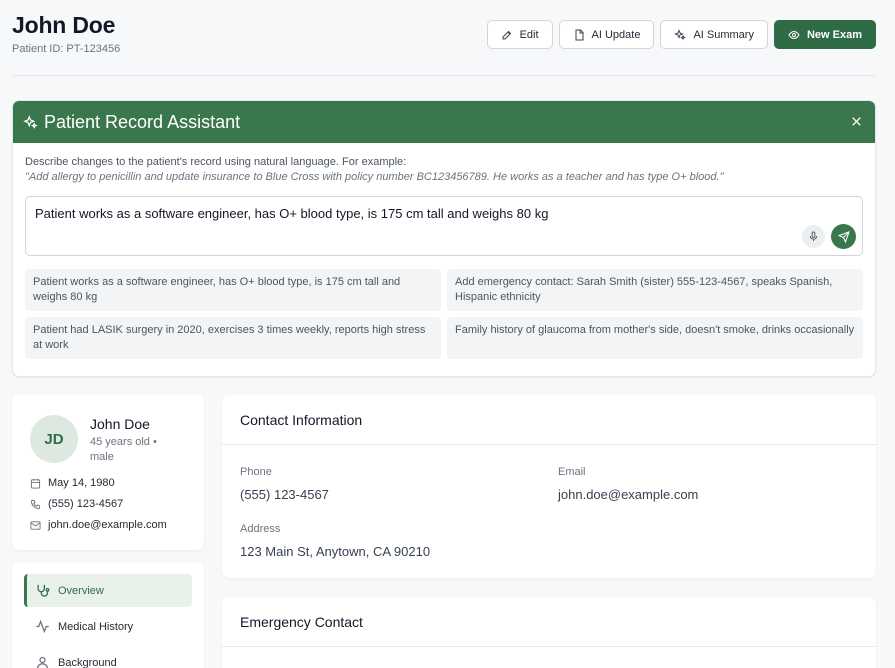 The image size is (895, 668). What do you see at coordinates (572, 472) in the screenshot?
I see `email-label: Email` at bounding box center [572, 472].